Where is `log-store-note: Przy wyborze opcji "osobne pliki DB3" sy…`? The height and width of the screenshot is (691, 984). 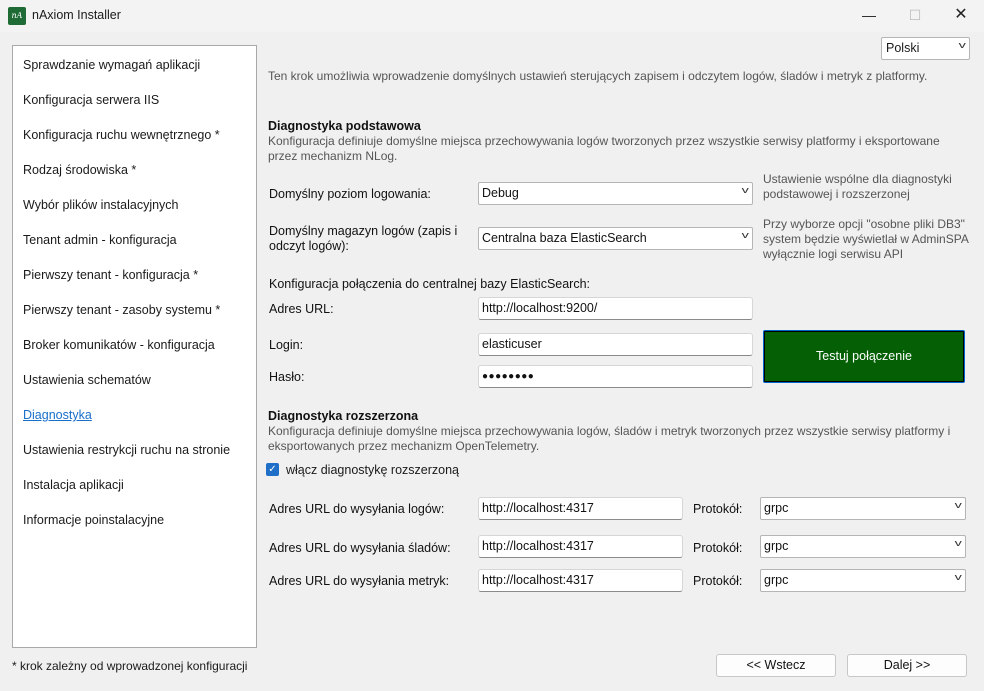 log-store-note: Przy wyborze opcji "osobne pliki DB3" sy… is located at coordinates (866, 239).